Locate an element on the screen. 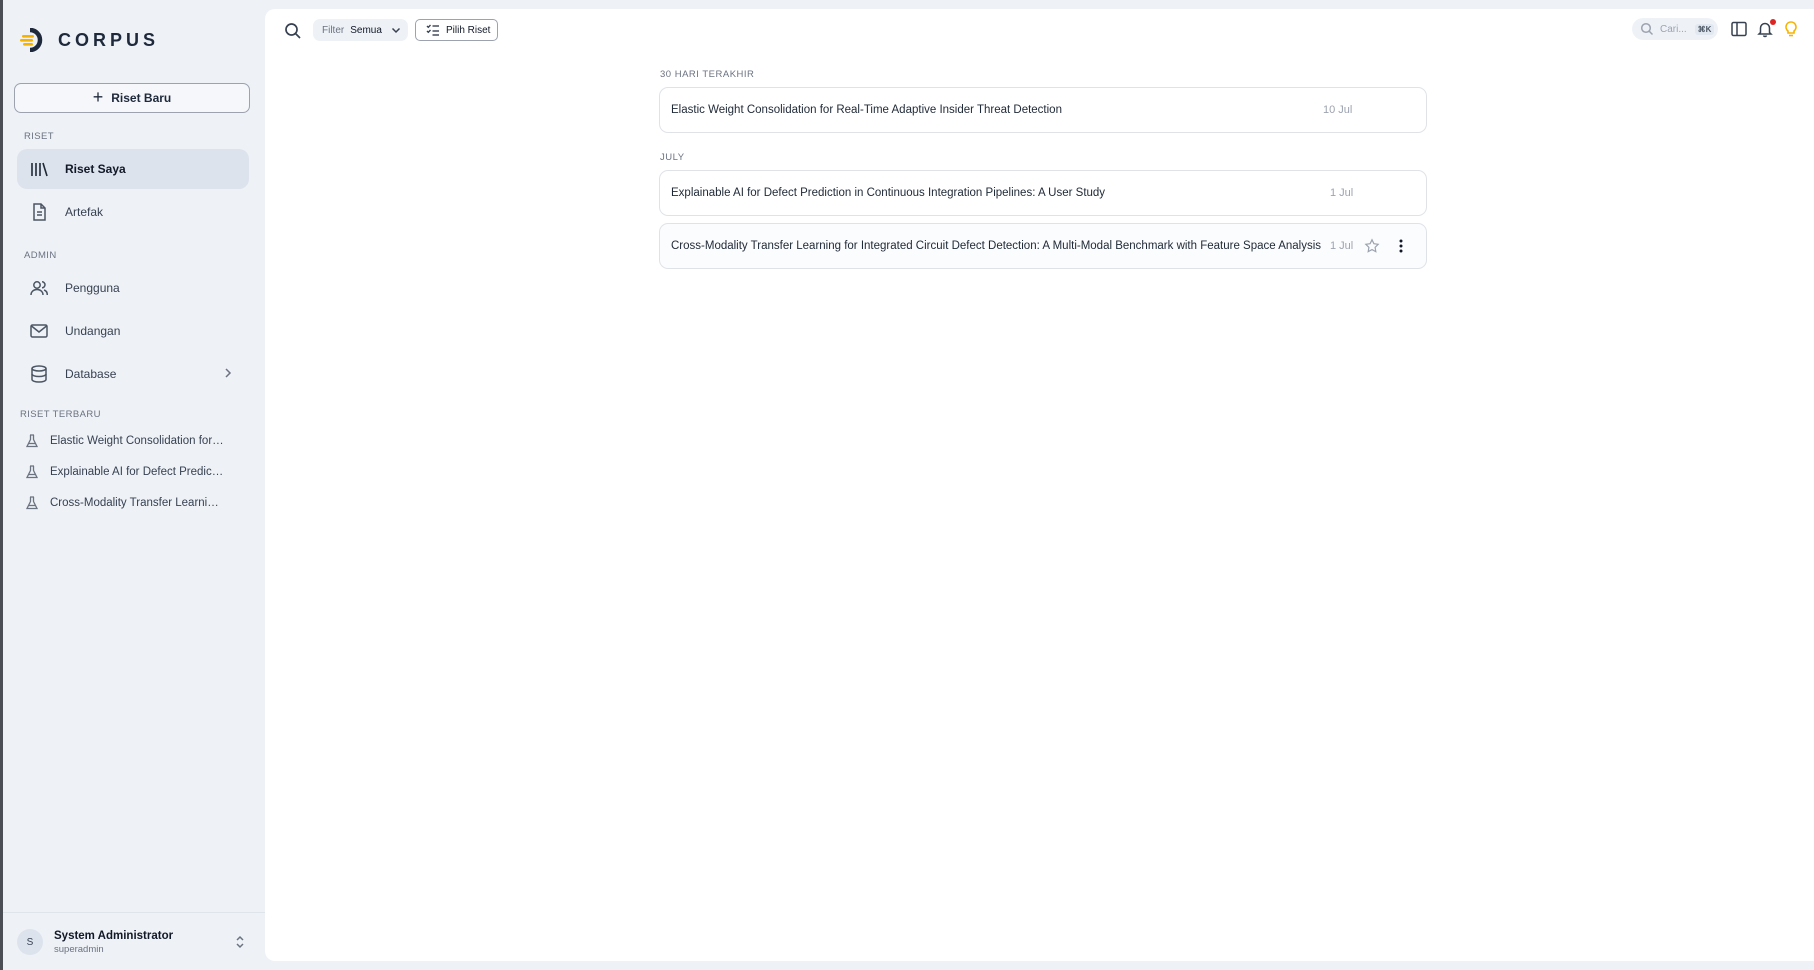  lightbulb-icon is located at coordinates (1791, 29).